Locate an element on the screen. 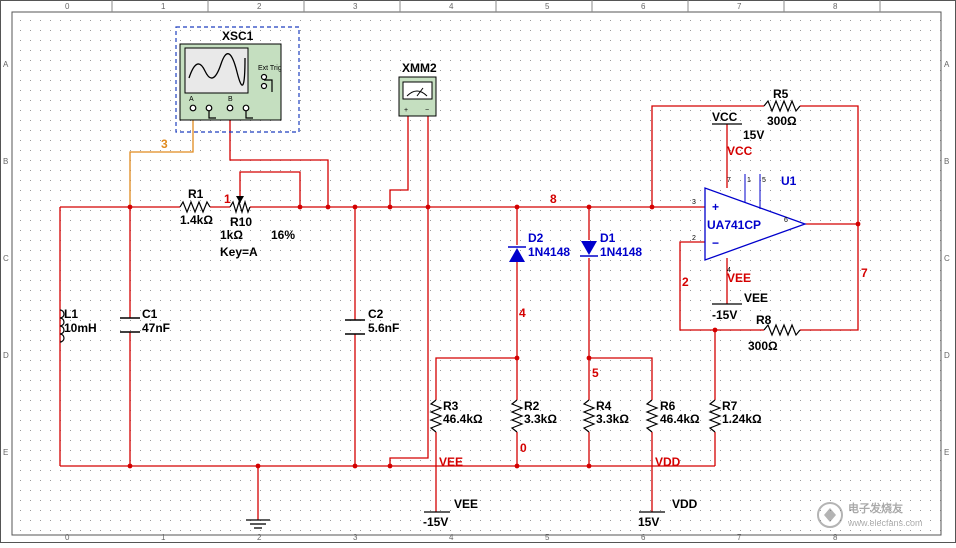  u1-pin7: 7 is located at coordinates (729, 180).